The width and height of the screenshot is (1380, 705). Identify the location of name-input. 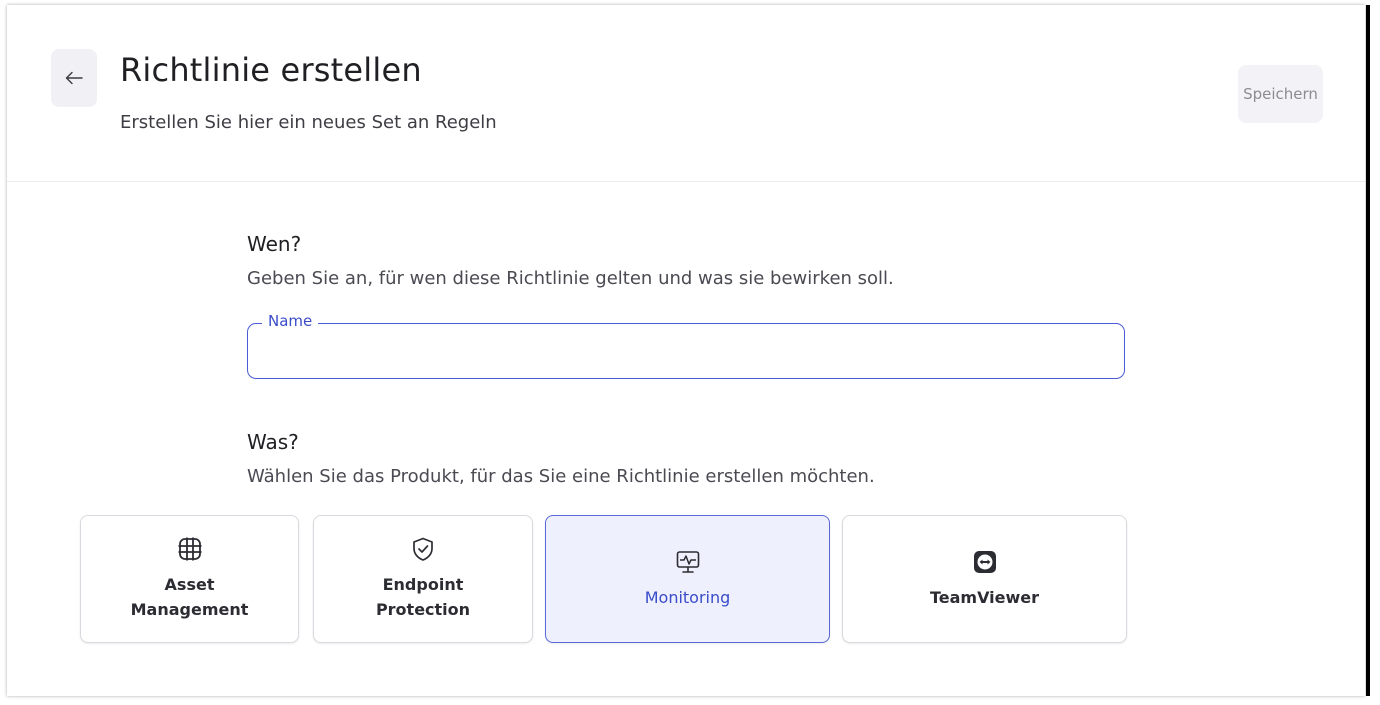
(687, 352).